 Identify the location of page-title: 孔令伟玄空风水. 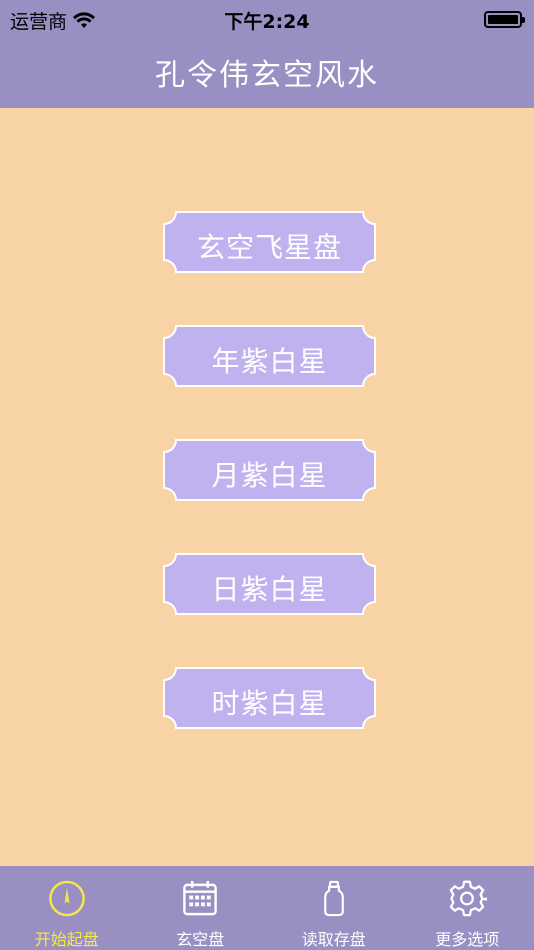
(267, 75).